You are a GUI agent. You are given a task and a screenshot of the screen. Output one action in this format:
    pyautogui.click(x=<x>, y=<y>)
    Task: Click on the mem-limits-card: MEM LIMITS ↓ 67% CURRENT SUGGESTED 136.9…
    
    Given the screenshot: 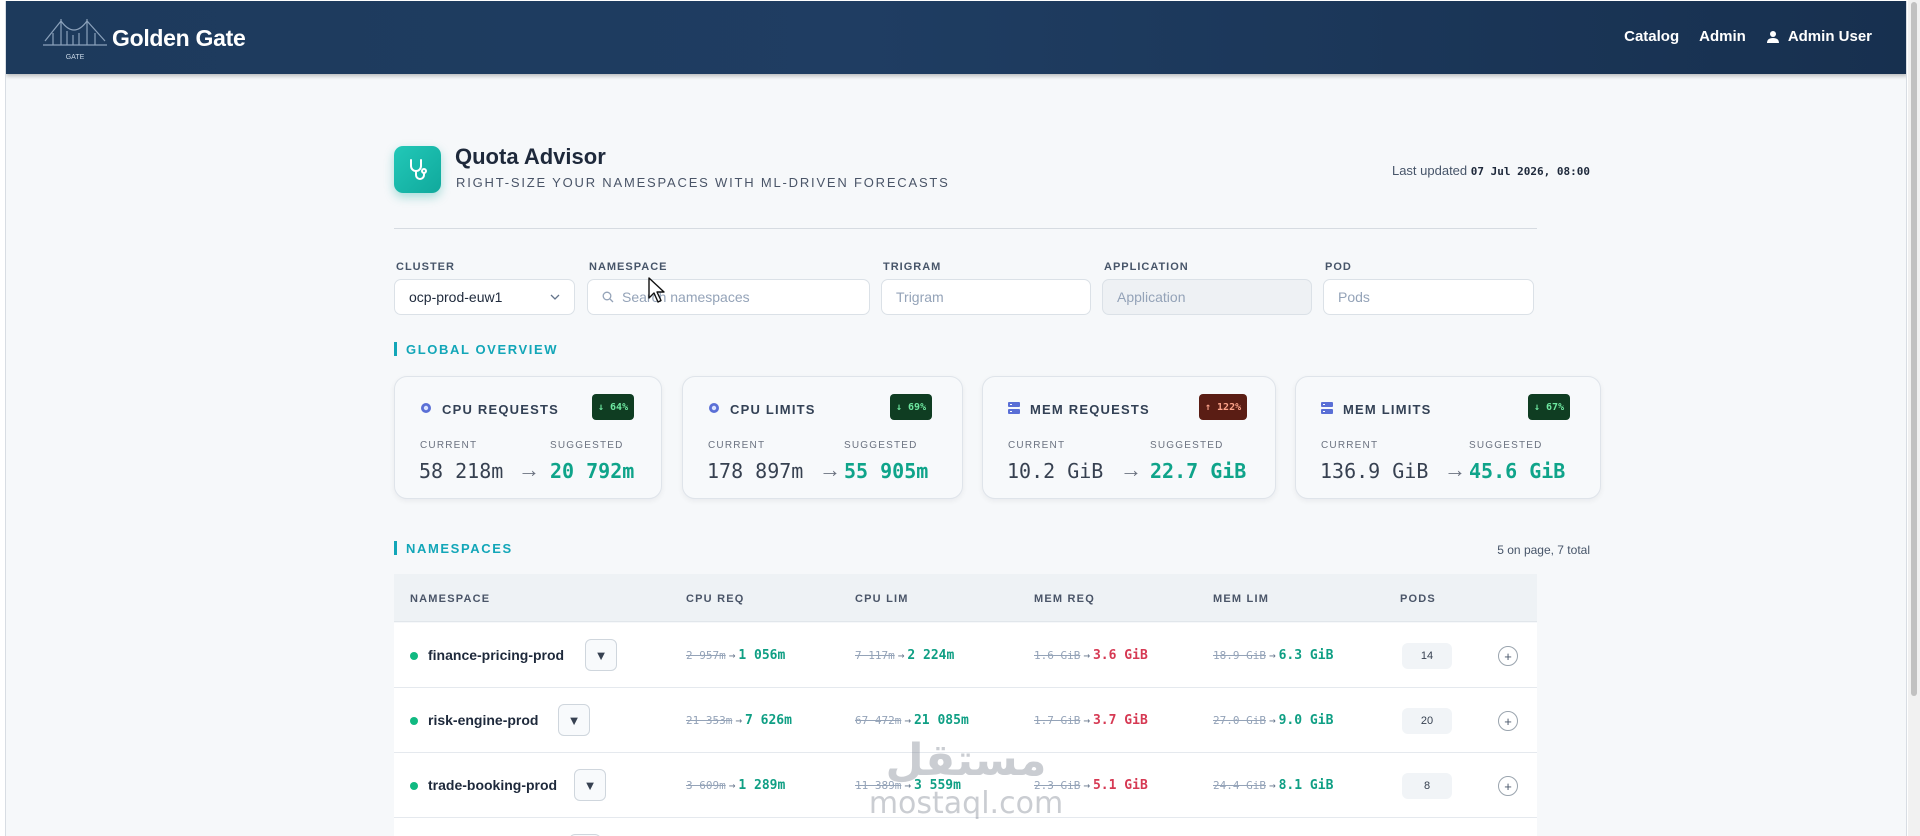 What is the action you would take?
    pyautogui.click(x=1448, y=437)
    